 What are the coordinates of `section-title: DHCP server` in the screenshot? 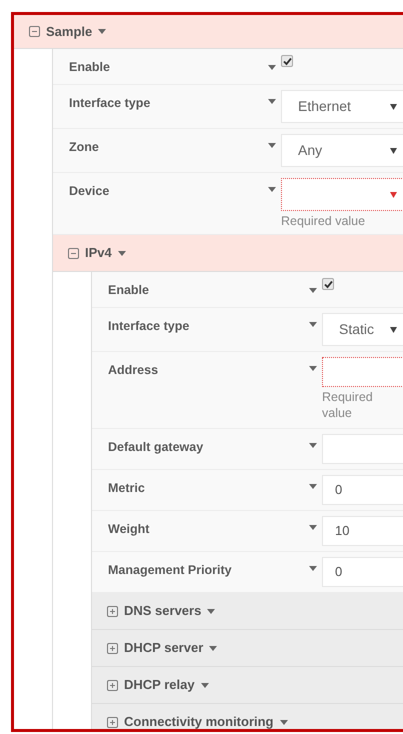 It's located at (164, 648).